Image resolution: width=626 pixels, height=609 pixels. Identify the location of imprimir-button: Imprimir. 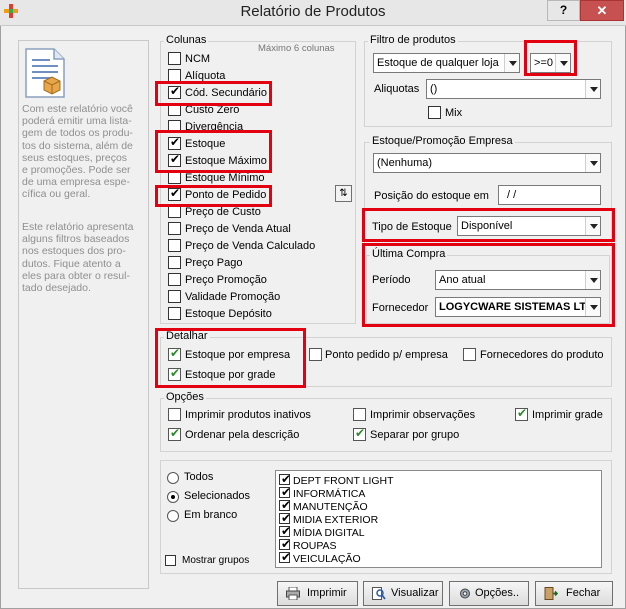
(317, 593).